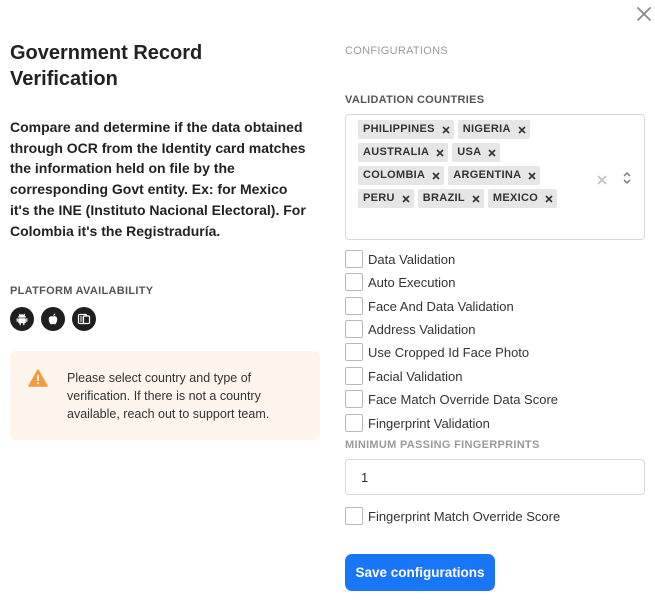  I want to click on country-tag-label: PERU, so click(379, 198).